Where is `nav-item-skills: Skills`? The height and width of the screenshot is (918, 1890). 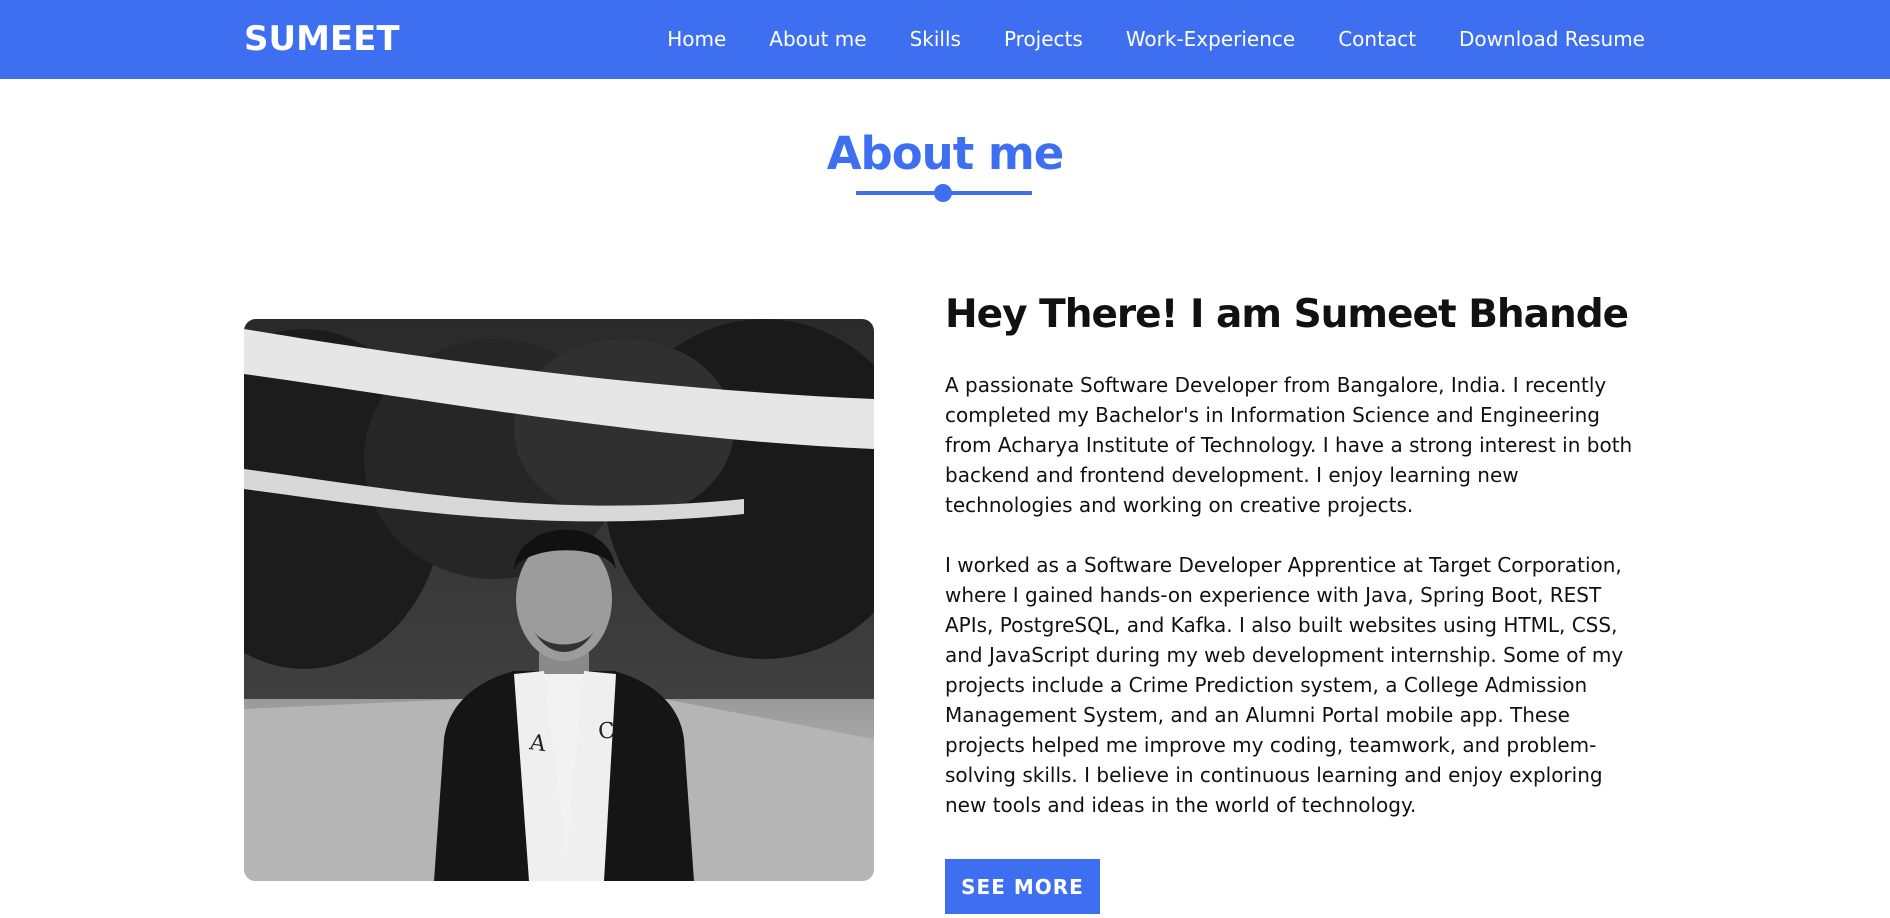
nav-item-skills: Skills is located at coordinates (935, 39).